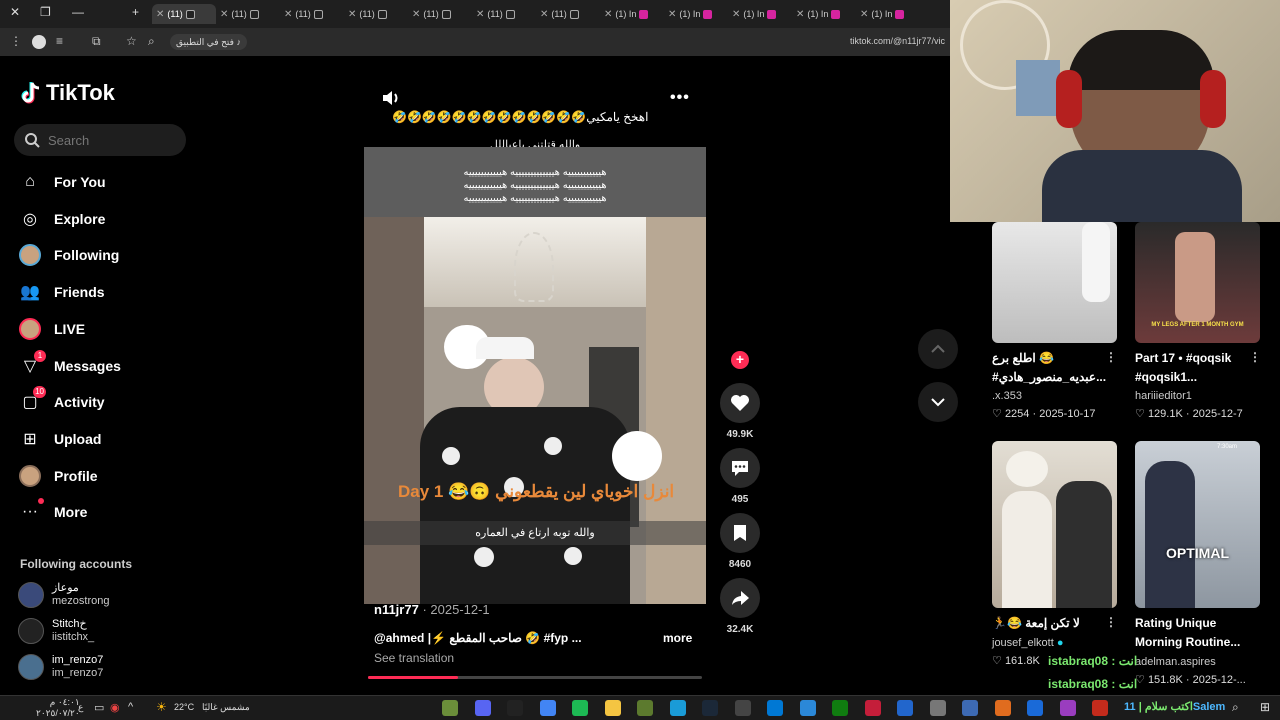 The height and width of the screenshot is (720, 1280). I want to click on save-button, so click(740, 533).